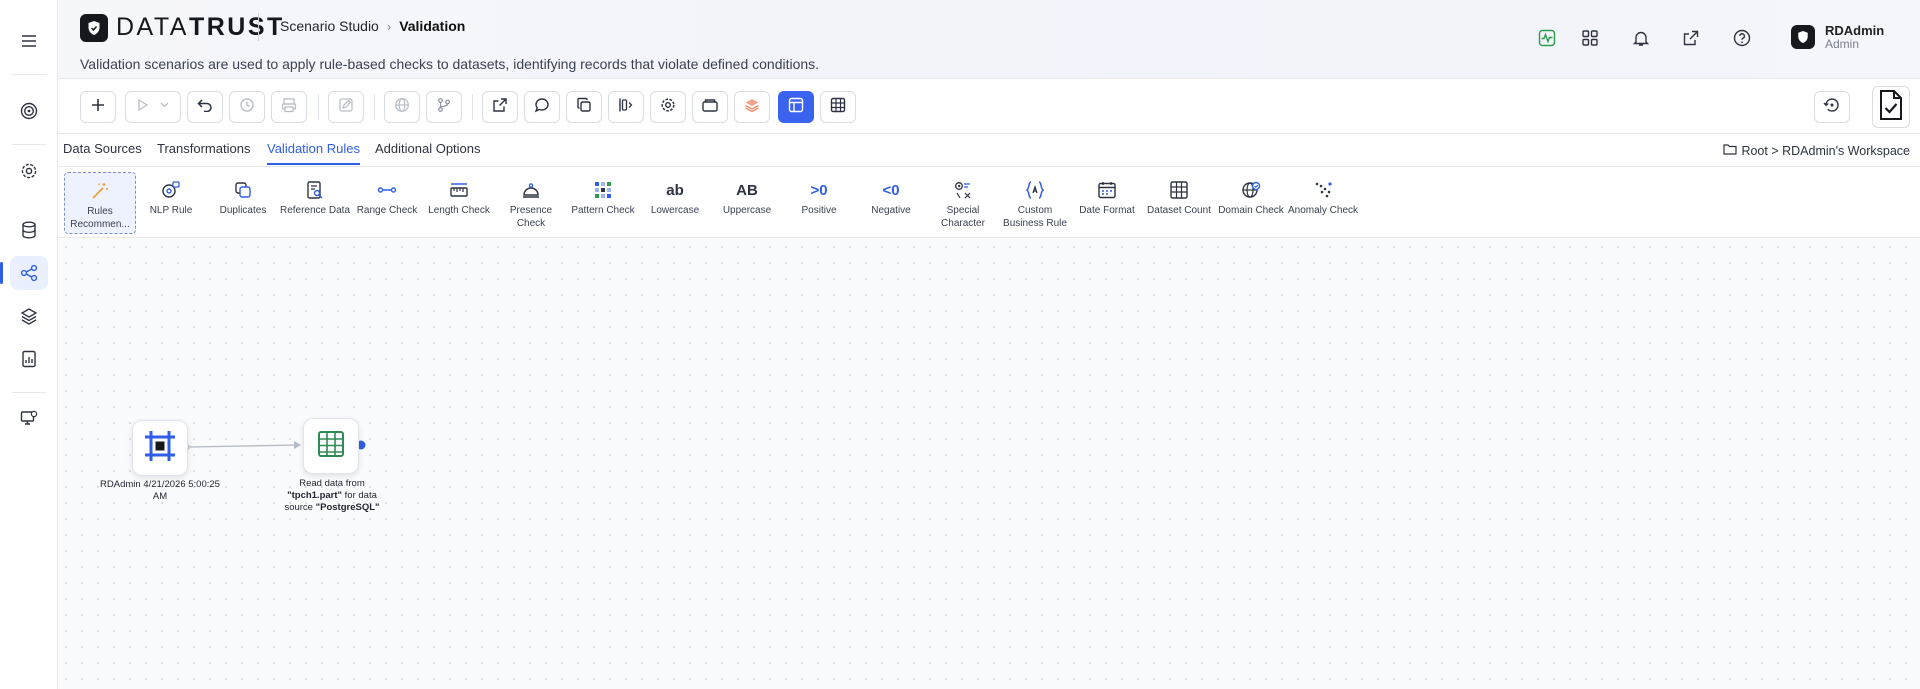 Image resolution: width=1920 pixels, height=689 pixels. What do you see at coordinates (747, 210) in the screenshot?
I see `rule-label: Uppercase` at bounding box center [747, 210].